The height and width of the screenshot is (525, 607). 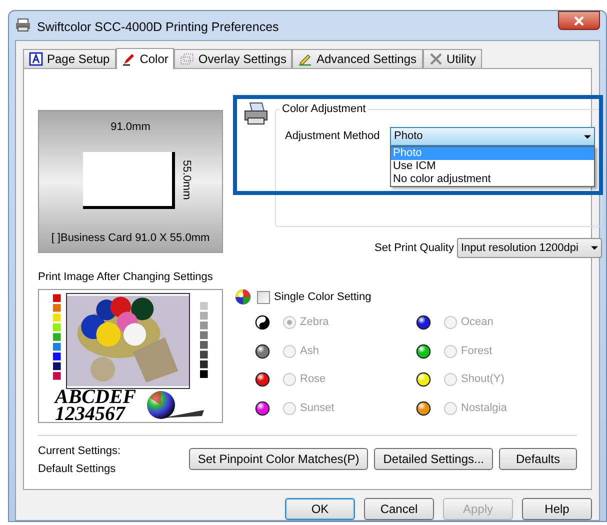 What do you see at coordinates (126, 277) in the screenshot?
I see `section-label: Print Image After Changing Settings` at bounding box center [126, 277].